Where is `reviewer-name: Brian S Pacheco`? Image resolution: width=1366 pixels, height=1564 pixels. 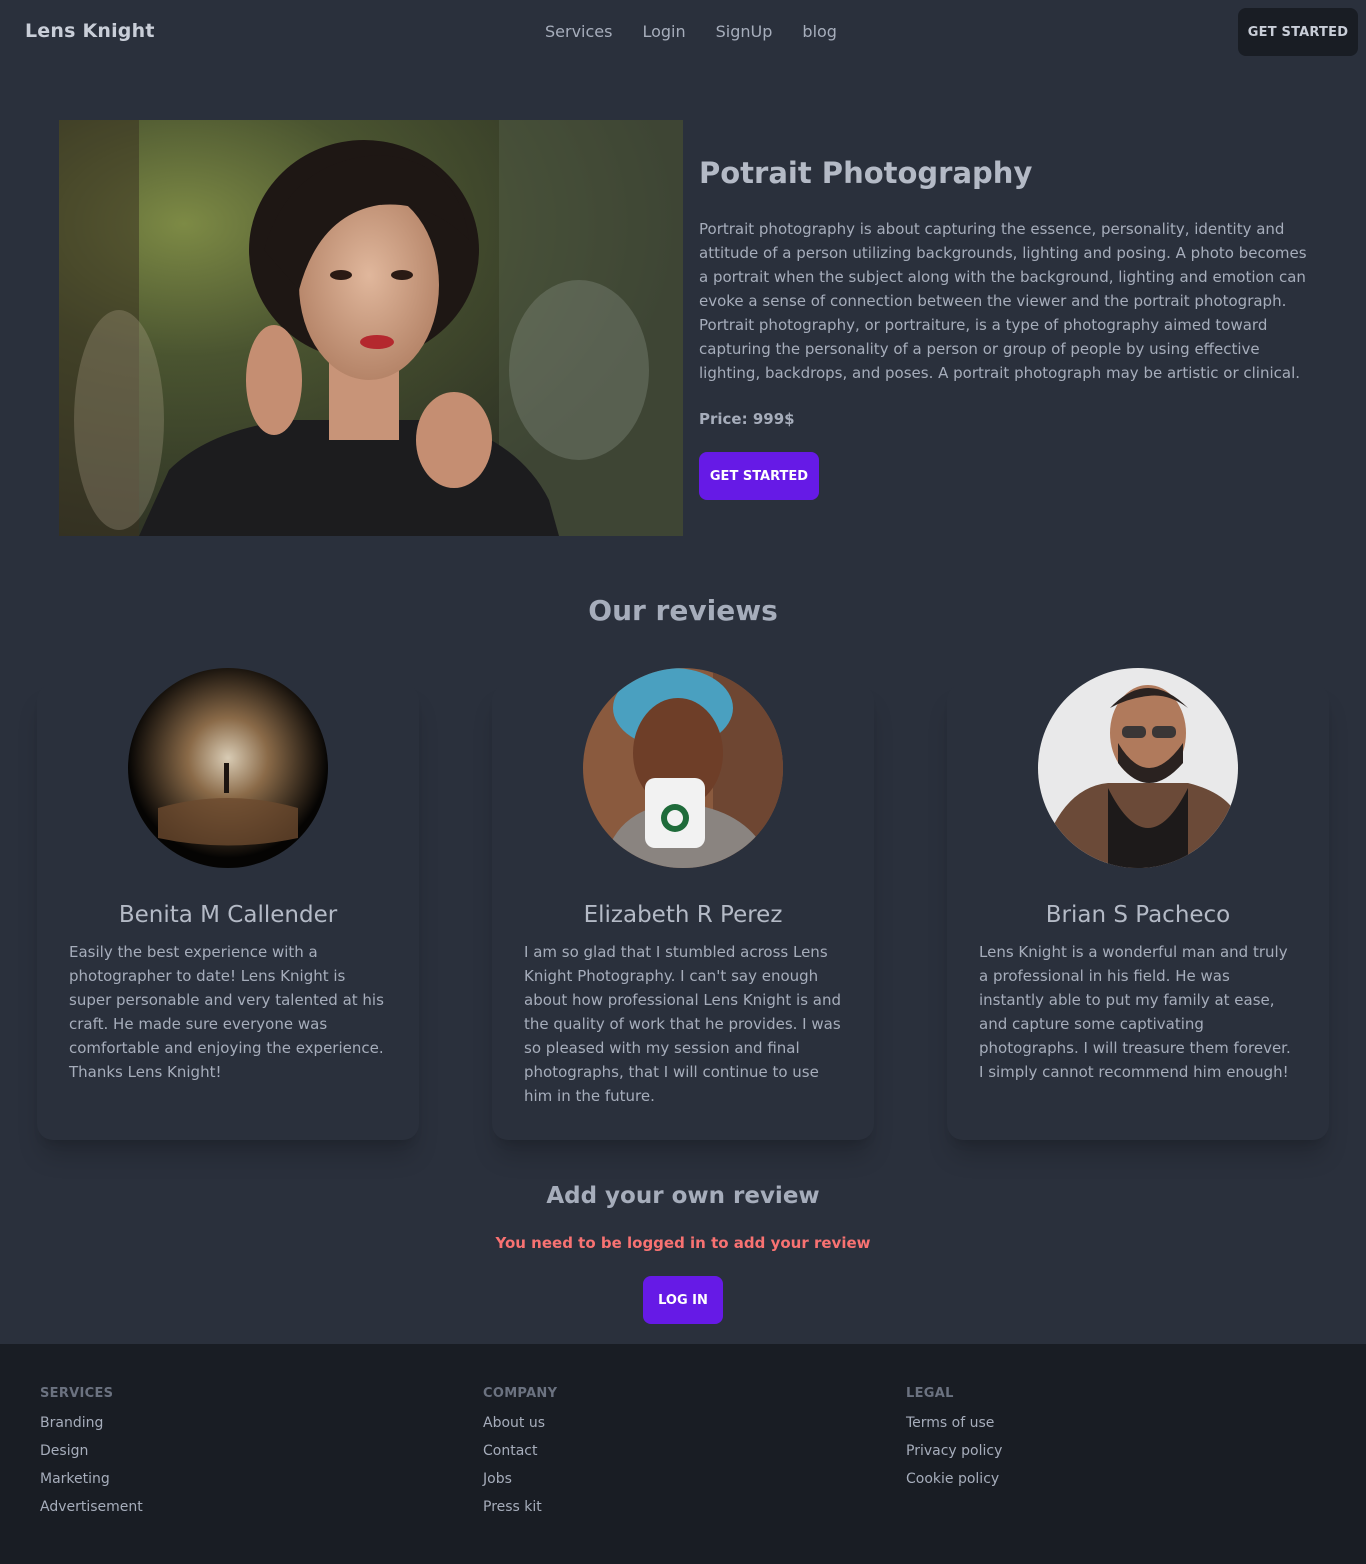 reviewer-name: Brian S Pacheco is located at coordinates (1138, 915).